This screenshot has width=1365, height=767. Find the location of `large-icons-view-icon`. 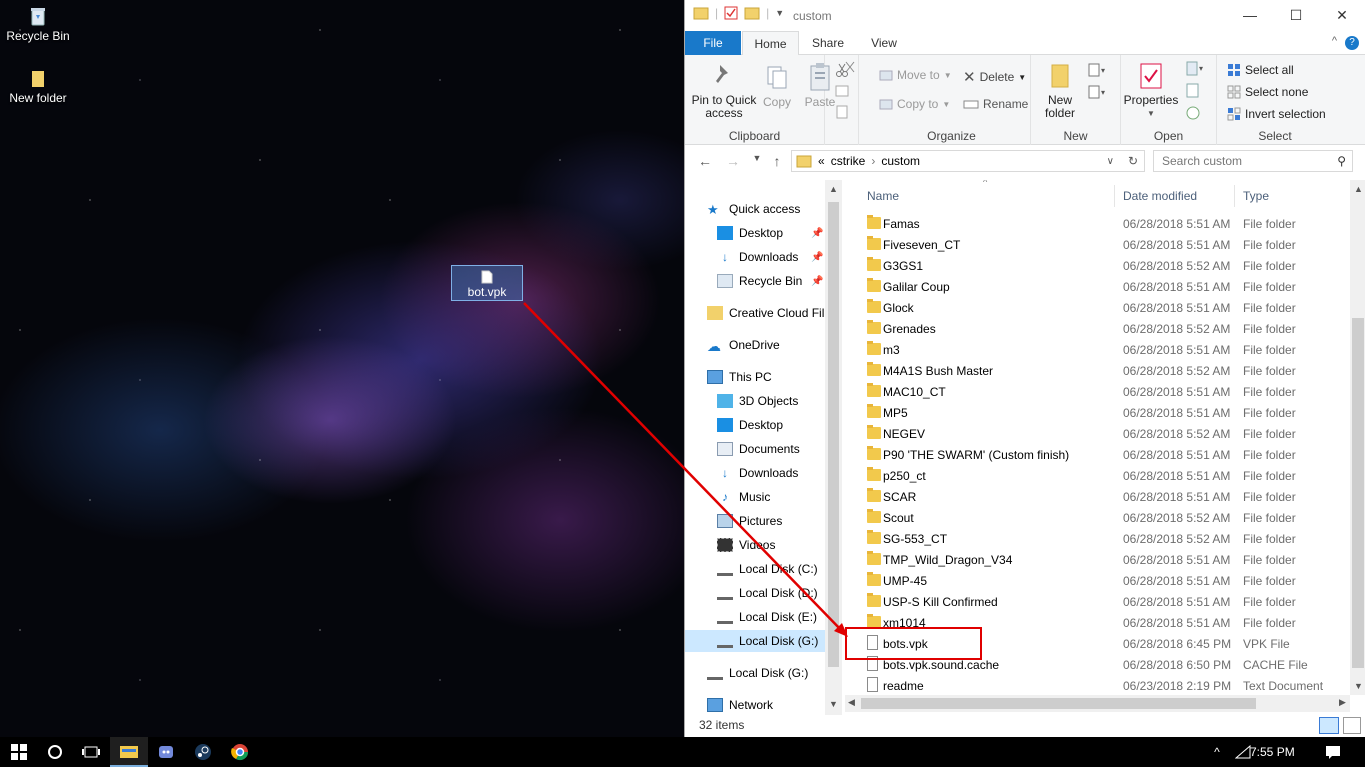

large-icons-view-icon is located at coordinates (1352, 725).